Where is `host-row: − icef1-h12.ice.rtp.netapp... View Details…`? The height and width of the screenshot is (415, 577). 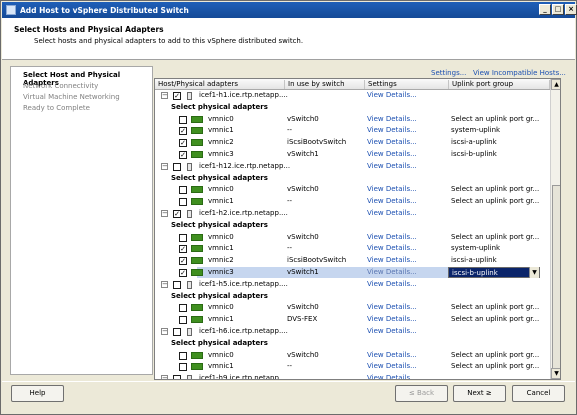 host-row: − icef1-h12.ice.rtp.netapp... View Details… is located at coordinates (352, 166).